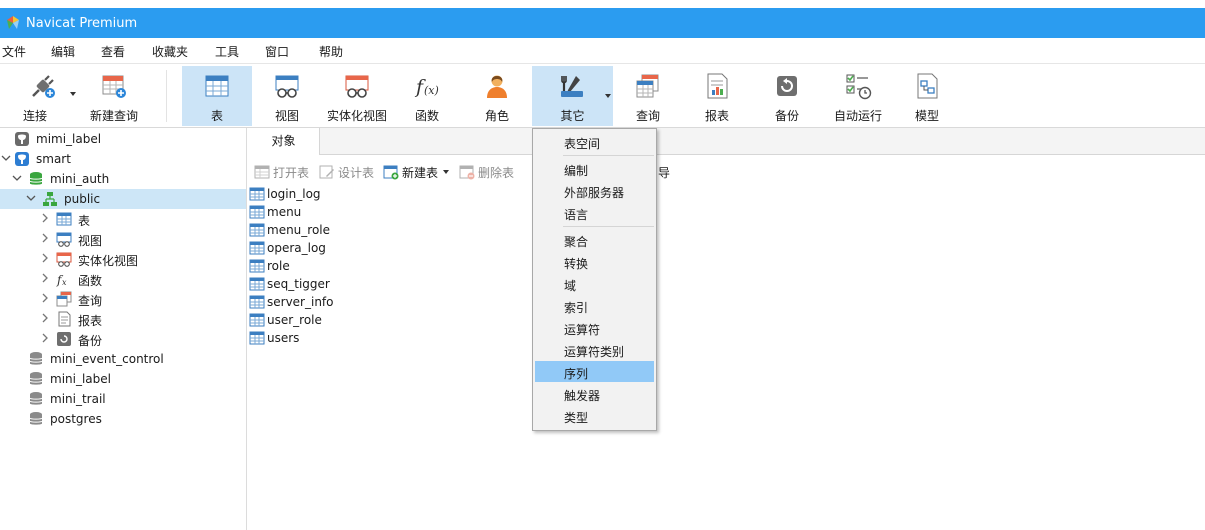 The image size is (1205, 530). Describe the element at coordinates (170, 51) in the screenshot. I see `menu-favorites: 收藏夹` at that location.